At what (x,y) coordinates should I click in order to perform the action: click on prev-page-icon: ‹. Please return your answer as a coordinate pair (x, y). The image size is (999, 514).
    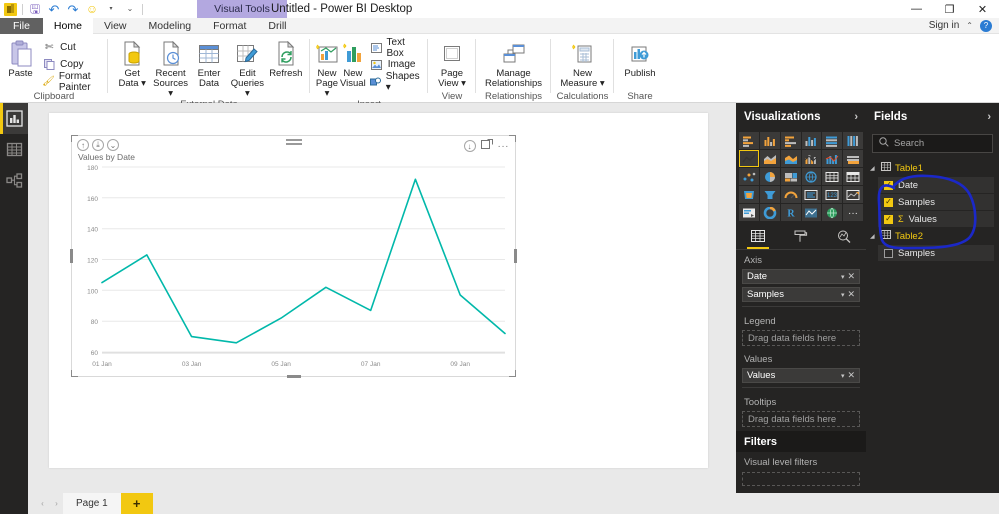
    Looking at the image, I should click on (42, 503).